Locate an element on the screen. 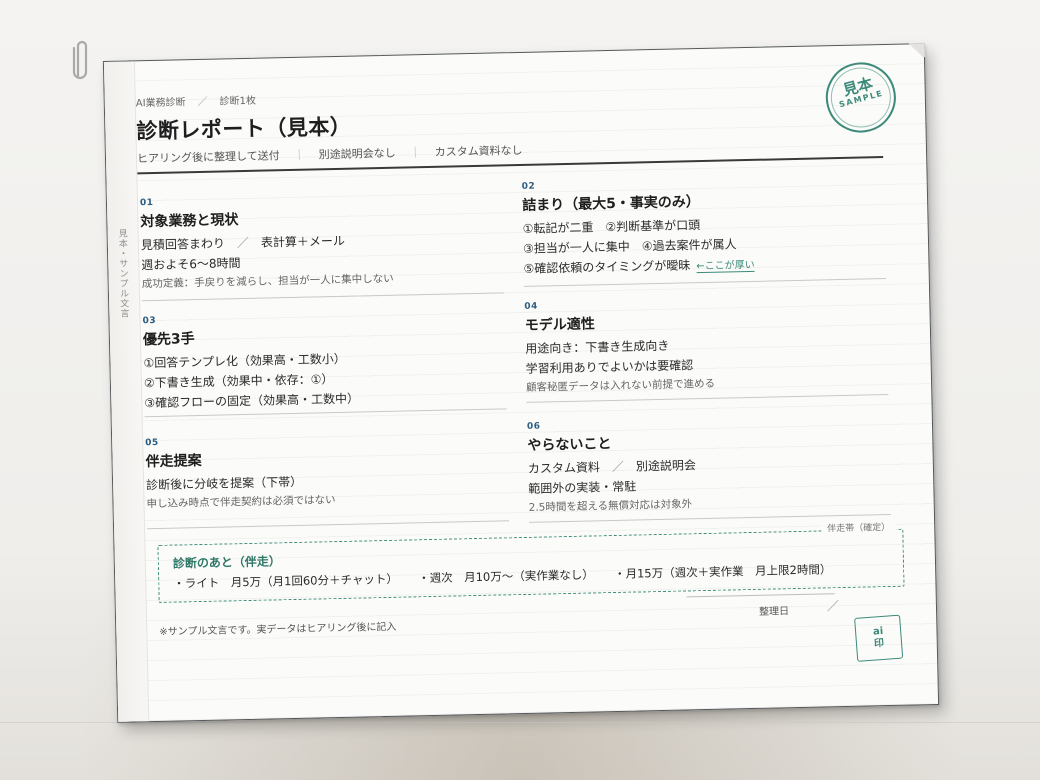 The width and height of the screenshot is (1040, 780). tools-text: 表計算＋メール is located at coordinates (303, 241).